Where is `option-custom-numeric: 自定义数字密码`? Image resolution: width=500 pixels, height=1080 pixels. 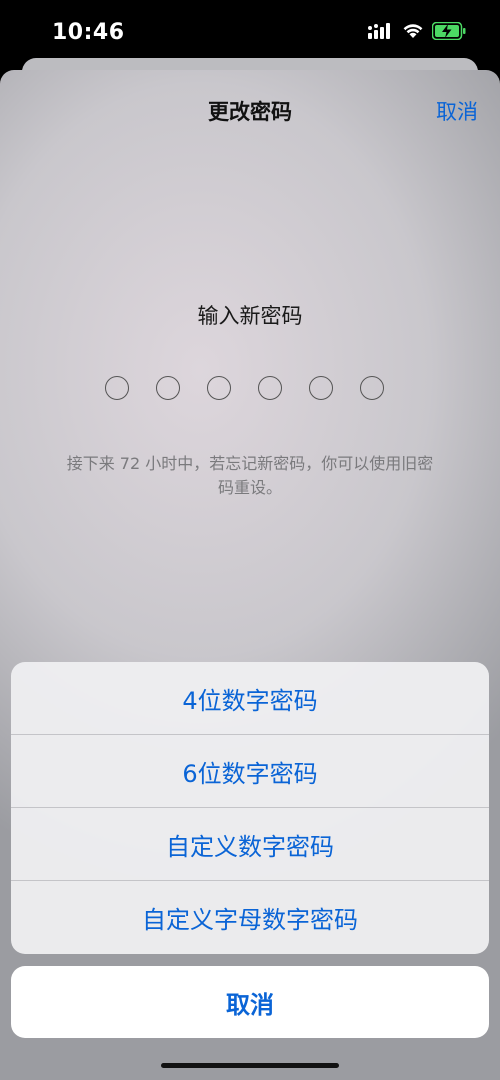
option-custom-numeric: 自定义数字密码 is located at coordinates (250, 844).